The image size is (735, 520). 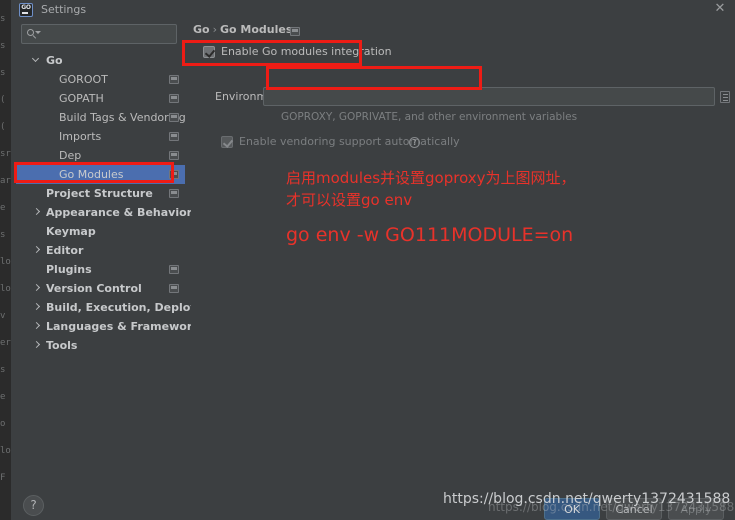 I want to click on annotation-line-1: 启用modules并设置goproxy为上图网址，, so click(x=431, y=178).